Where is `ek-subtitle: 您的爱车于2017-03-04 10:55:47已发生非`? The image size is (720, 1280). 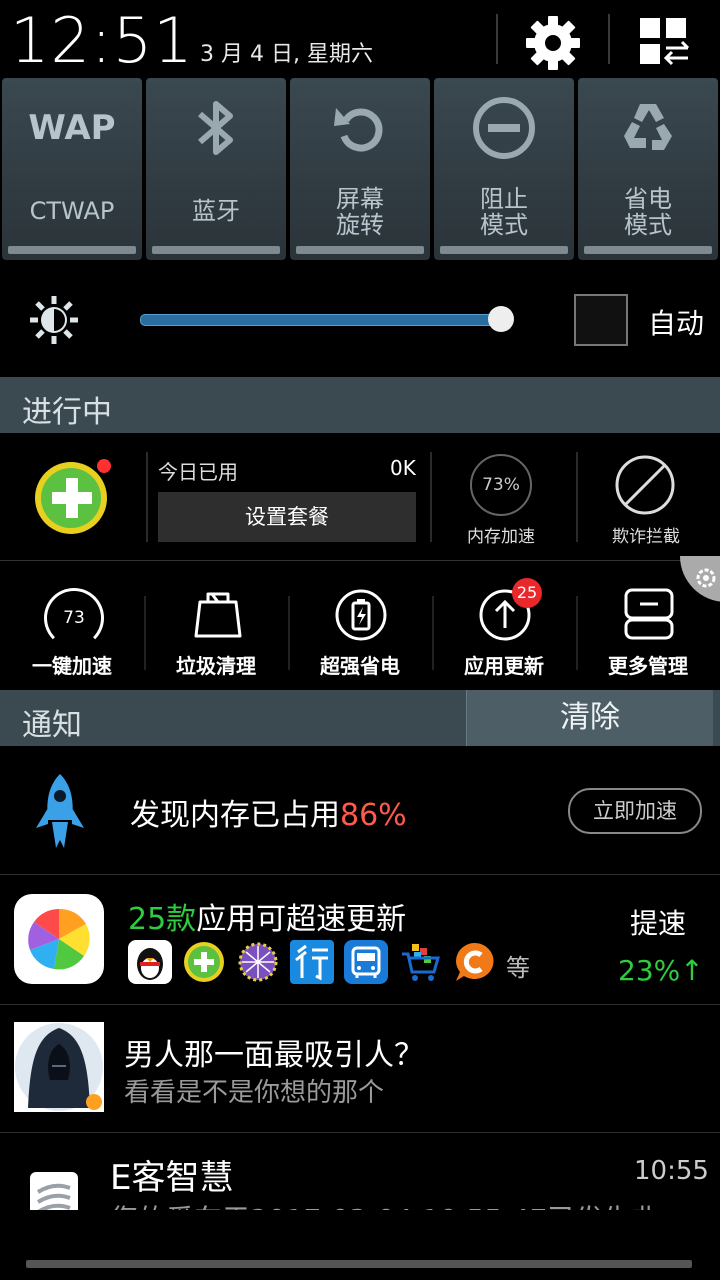
ek-subtitle: 您的爱车于2017-03-04 10:55:47已发生非 is located at coordinates (384, 1204).